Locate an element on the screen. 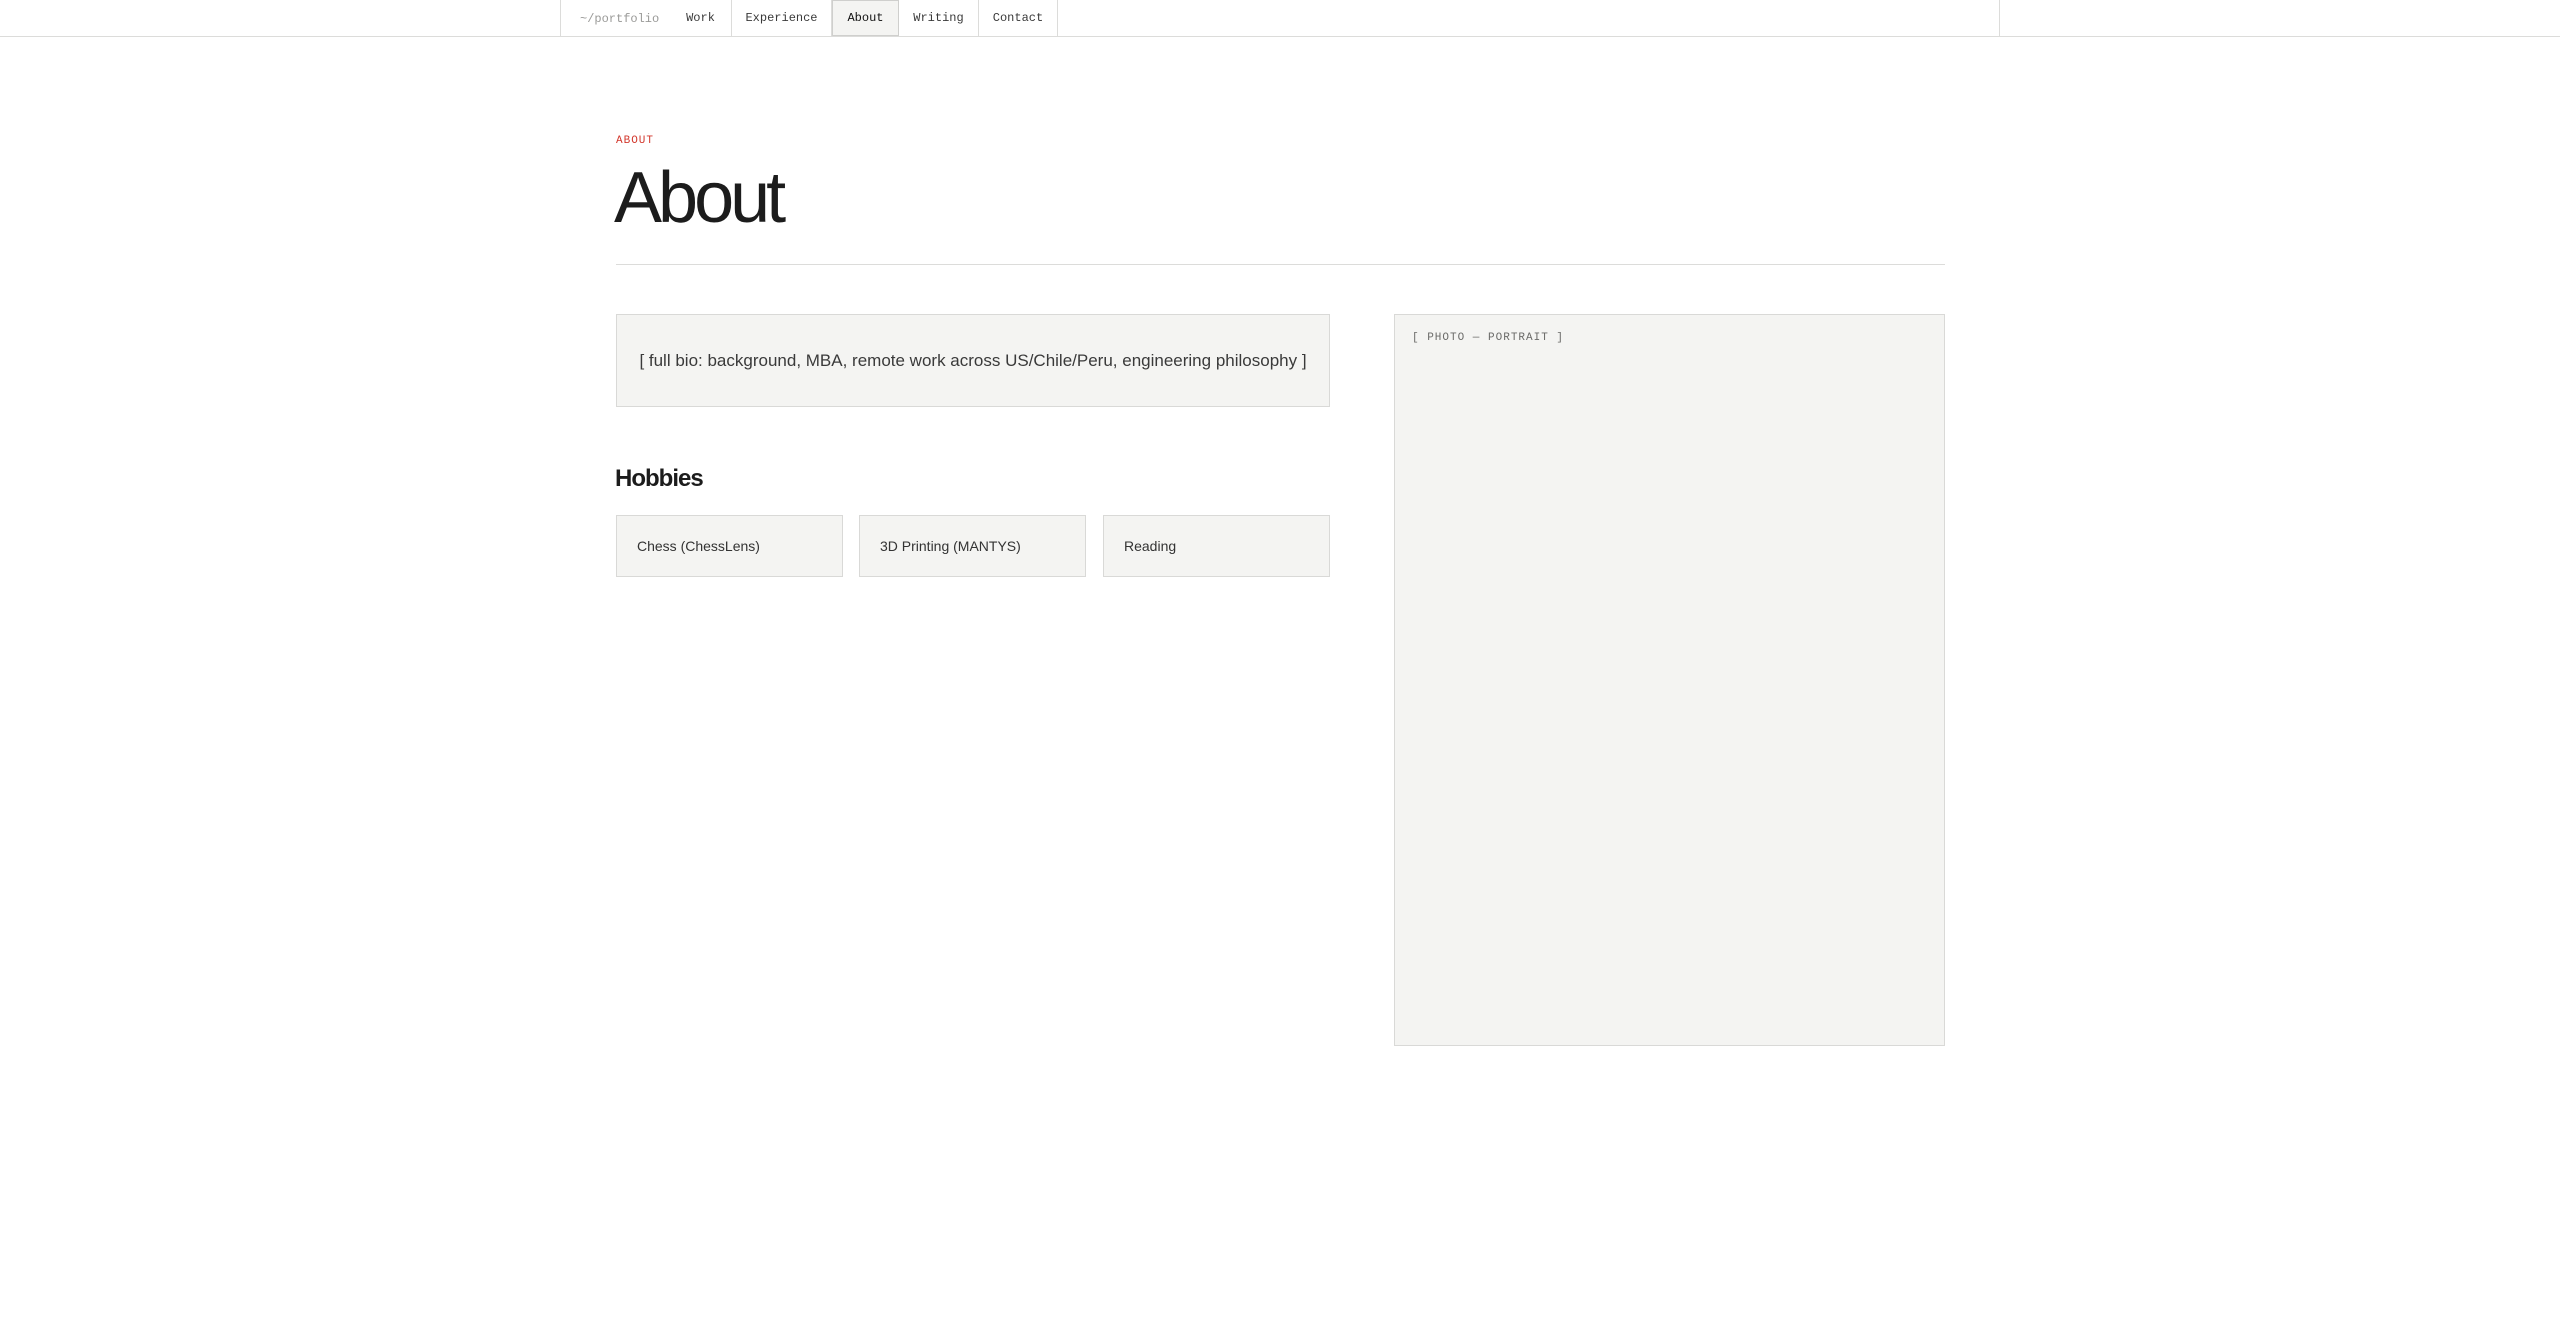 The width and height of the screenshot is (2560, 1336). brand-link: ~/portfolio is located at coordinates (615, 18).